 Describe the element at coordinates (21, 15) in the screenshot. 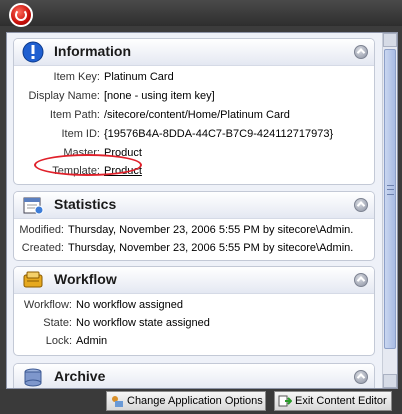

I see `sitecore-logo-icon` at that location.